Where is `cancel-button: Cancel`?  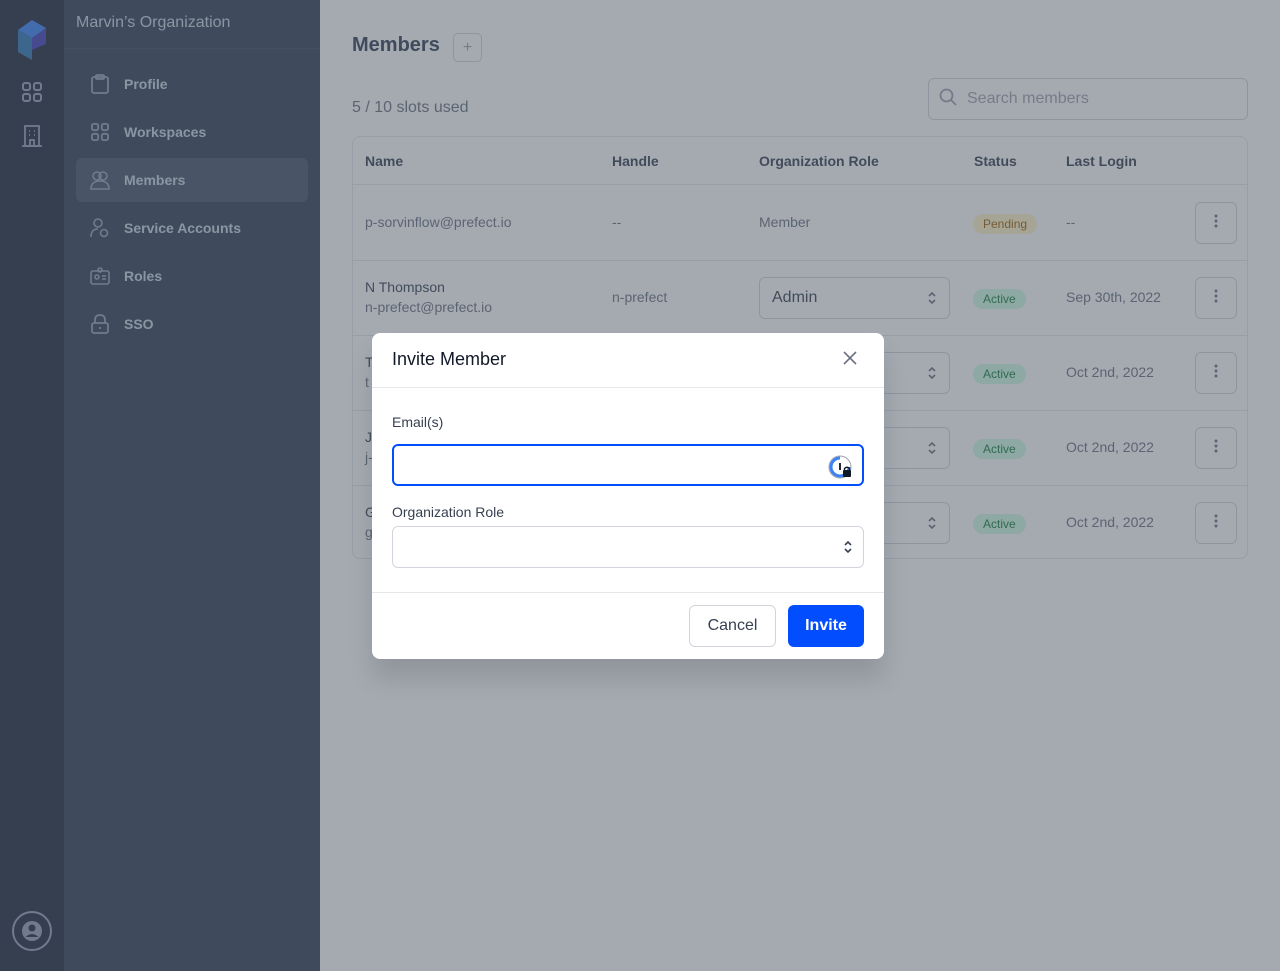 cancel-button: Cancel is located at coordinates (732, 626).